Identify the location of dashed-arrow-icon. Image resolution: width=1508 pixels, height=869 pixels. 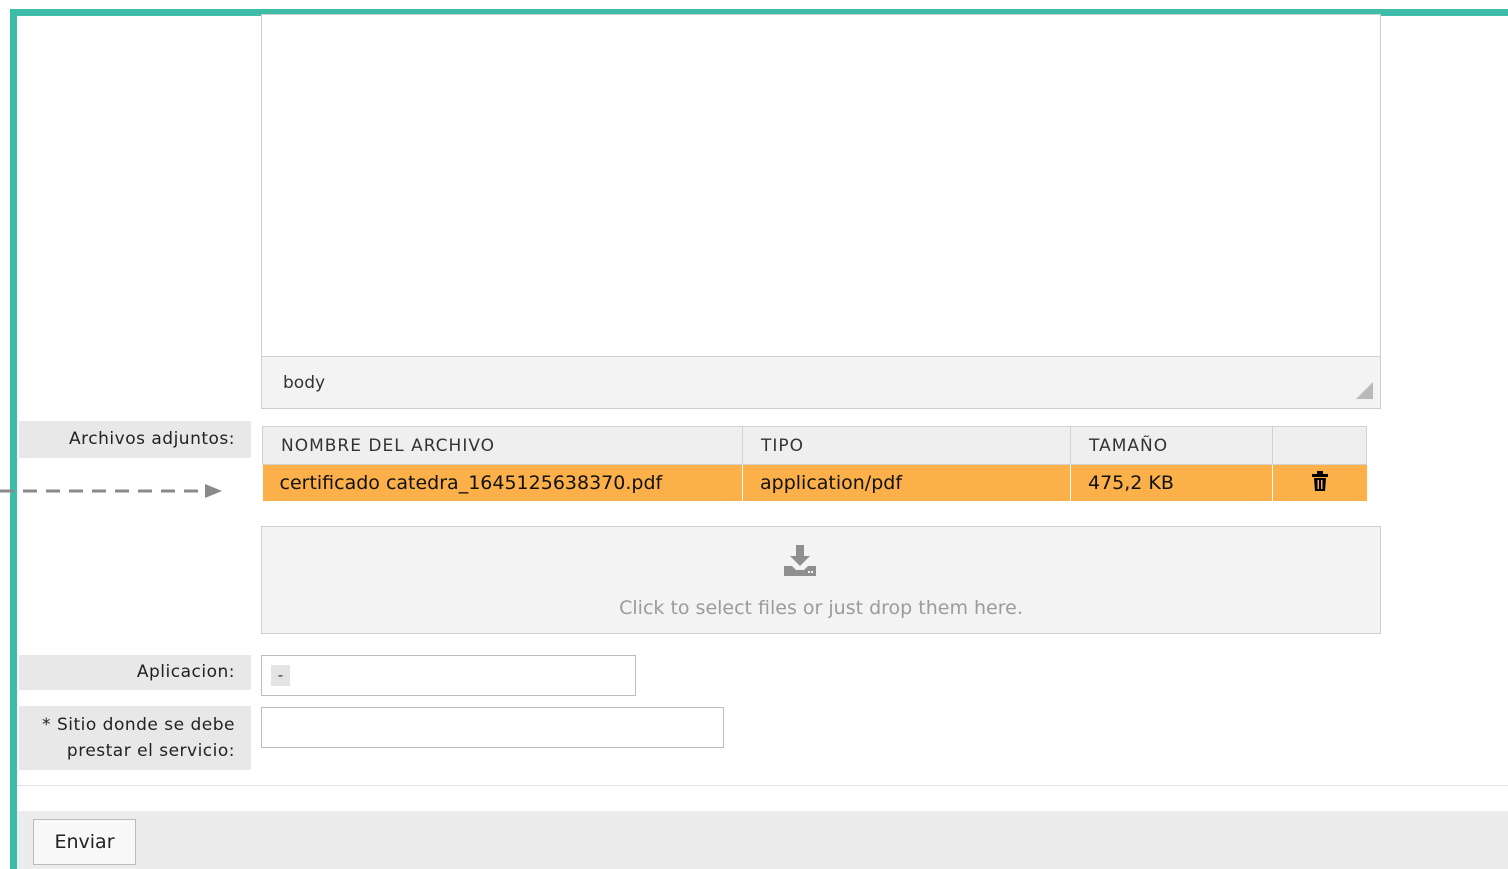
(111, 491).